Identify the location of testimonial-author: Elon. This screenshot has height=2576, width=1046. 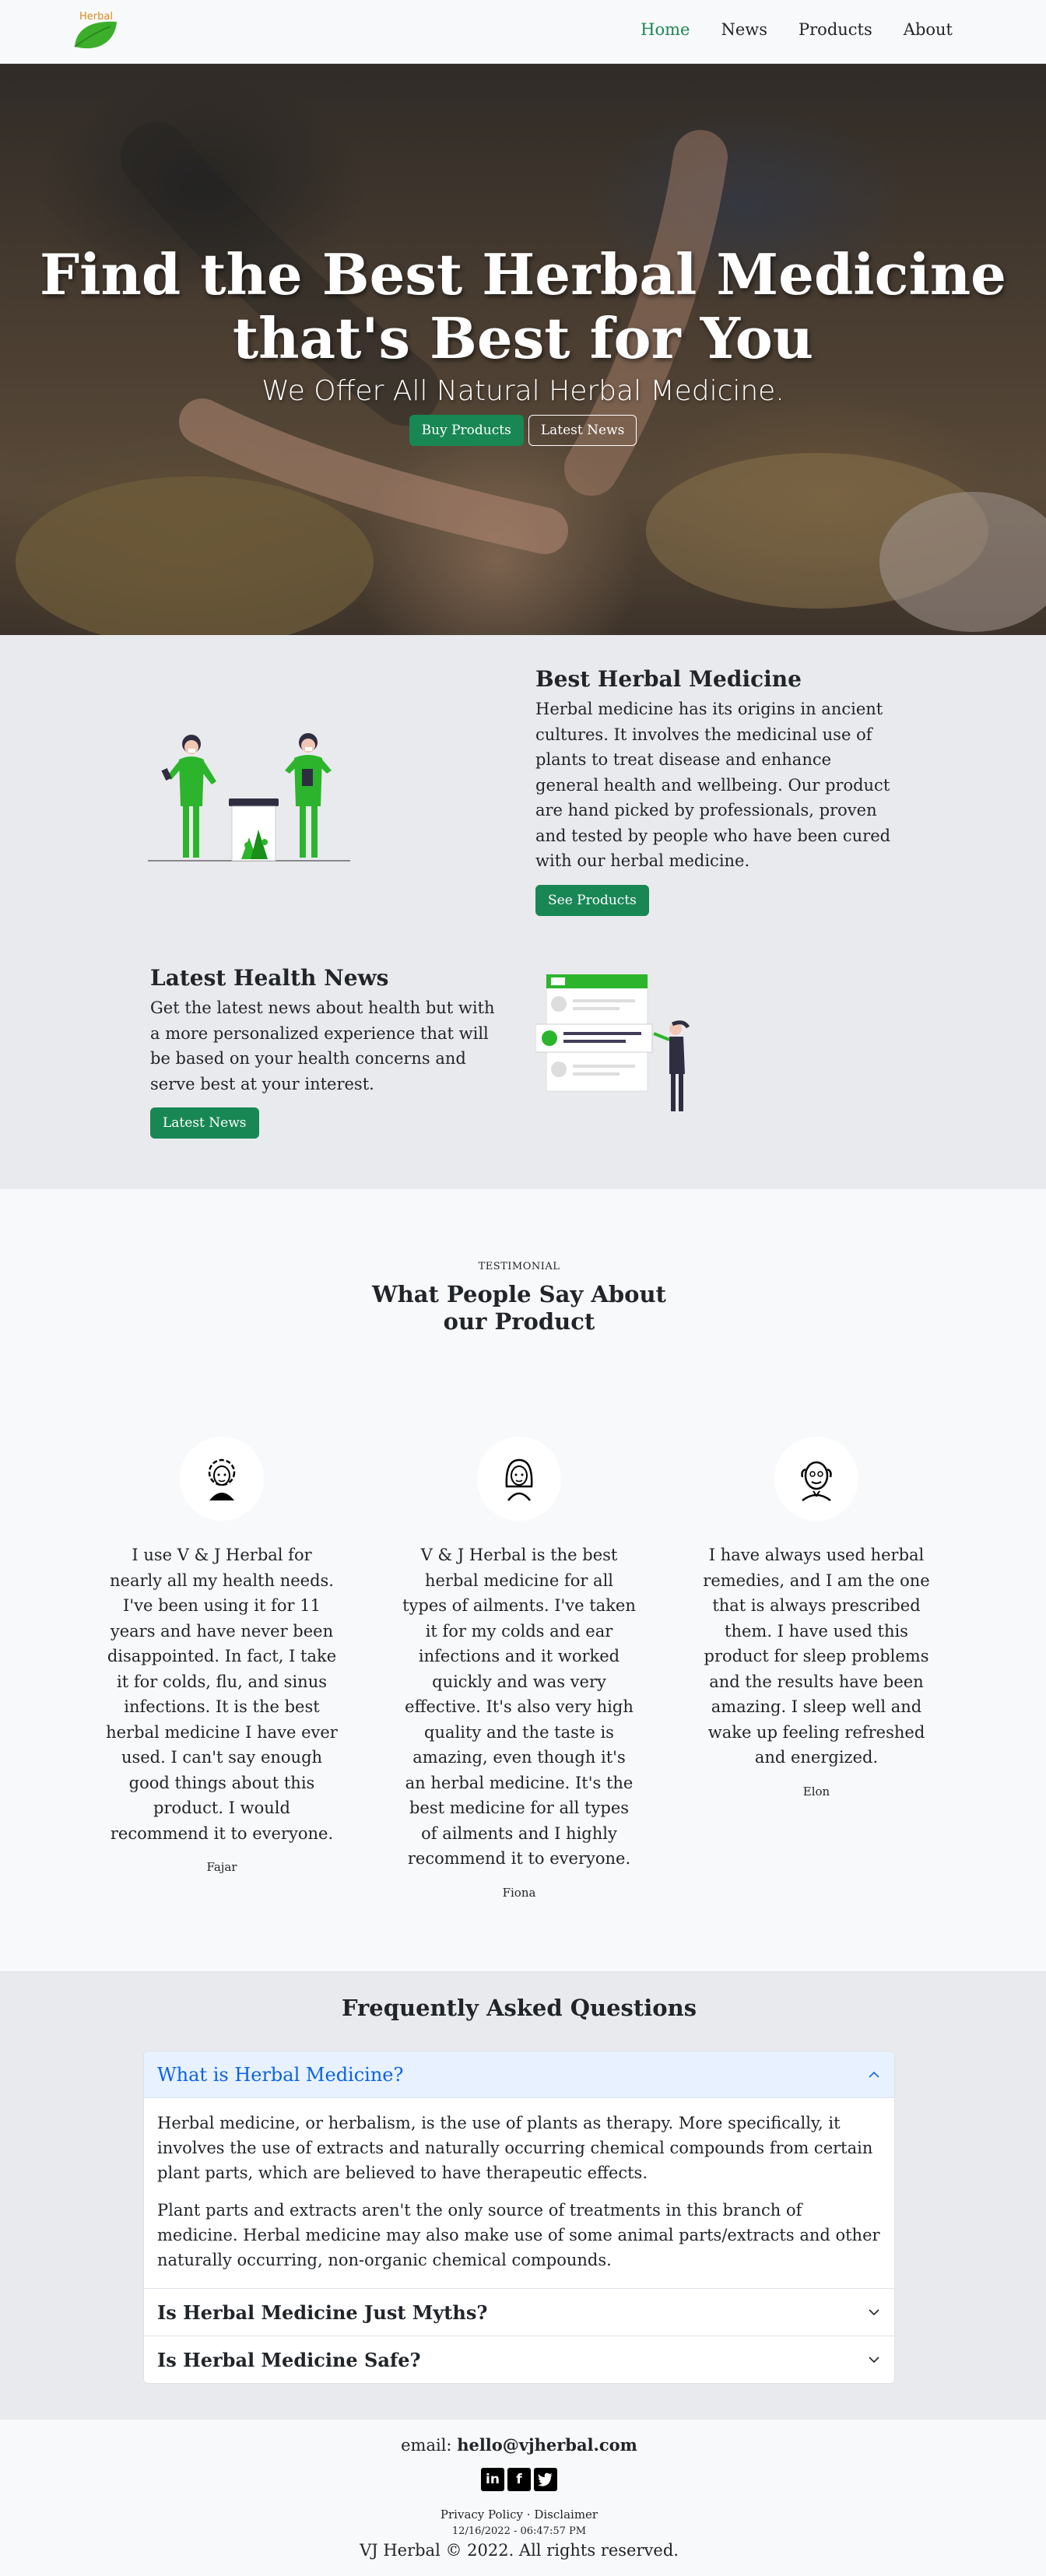
(816, 1792).